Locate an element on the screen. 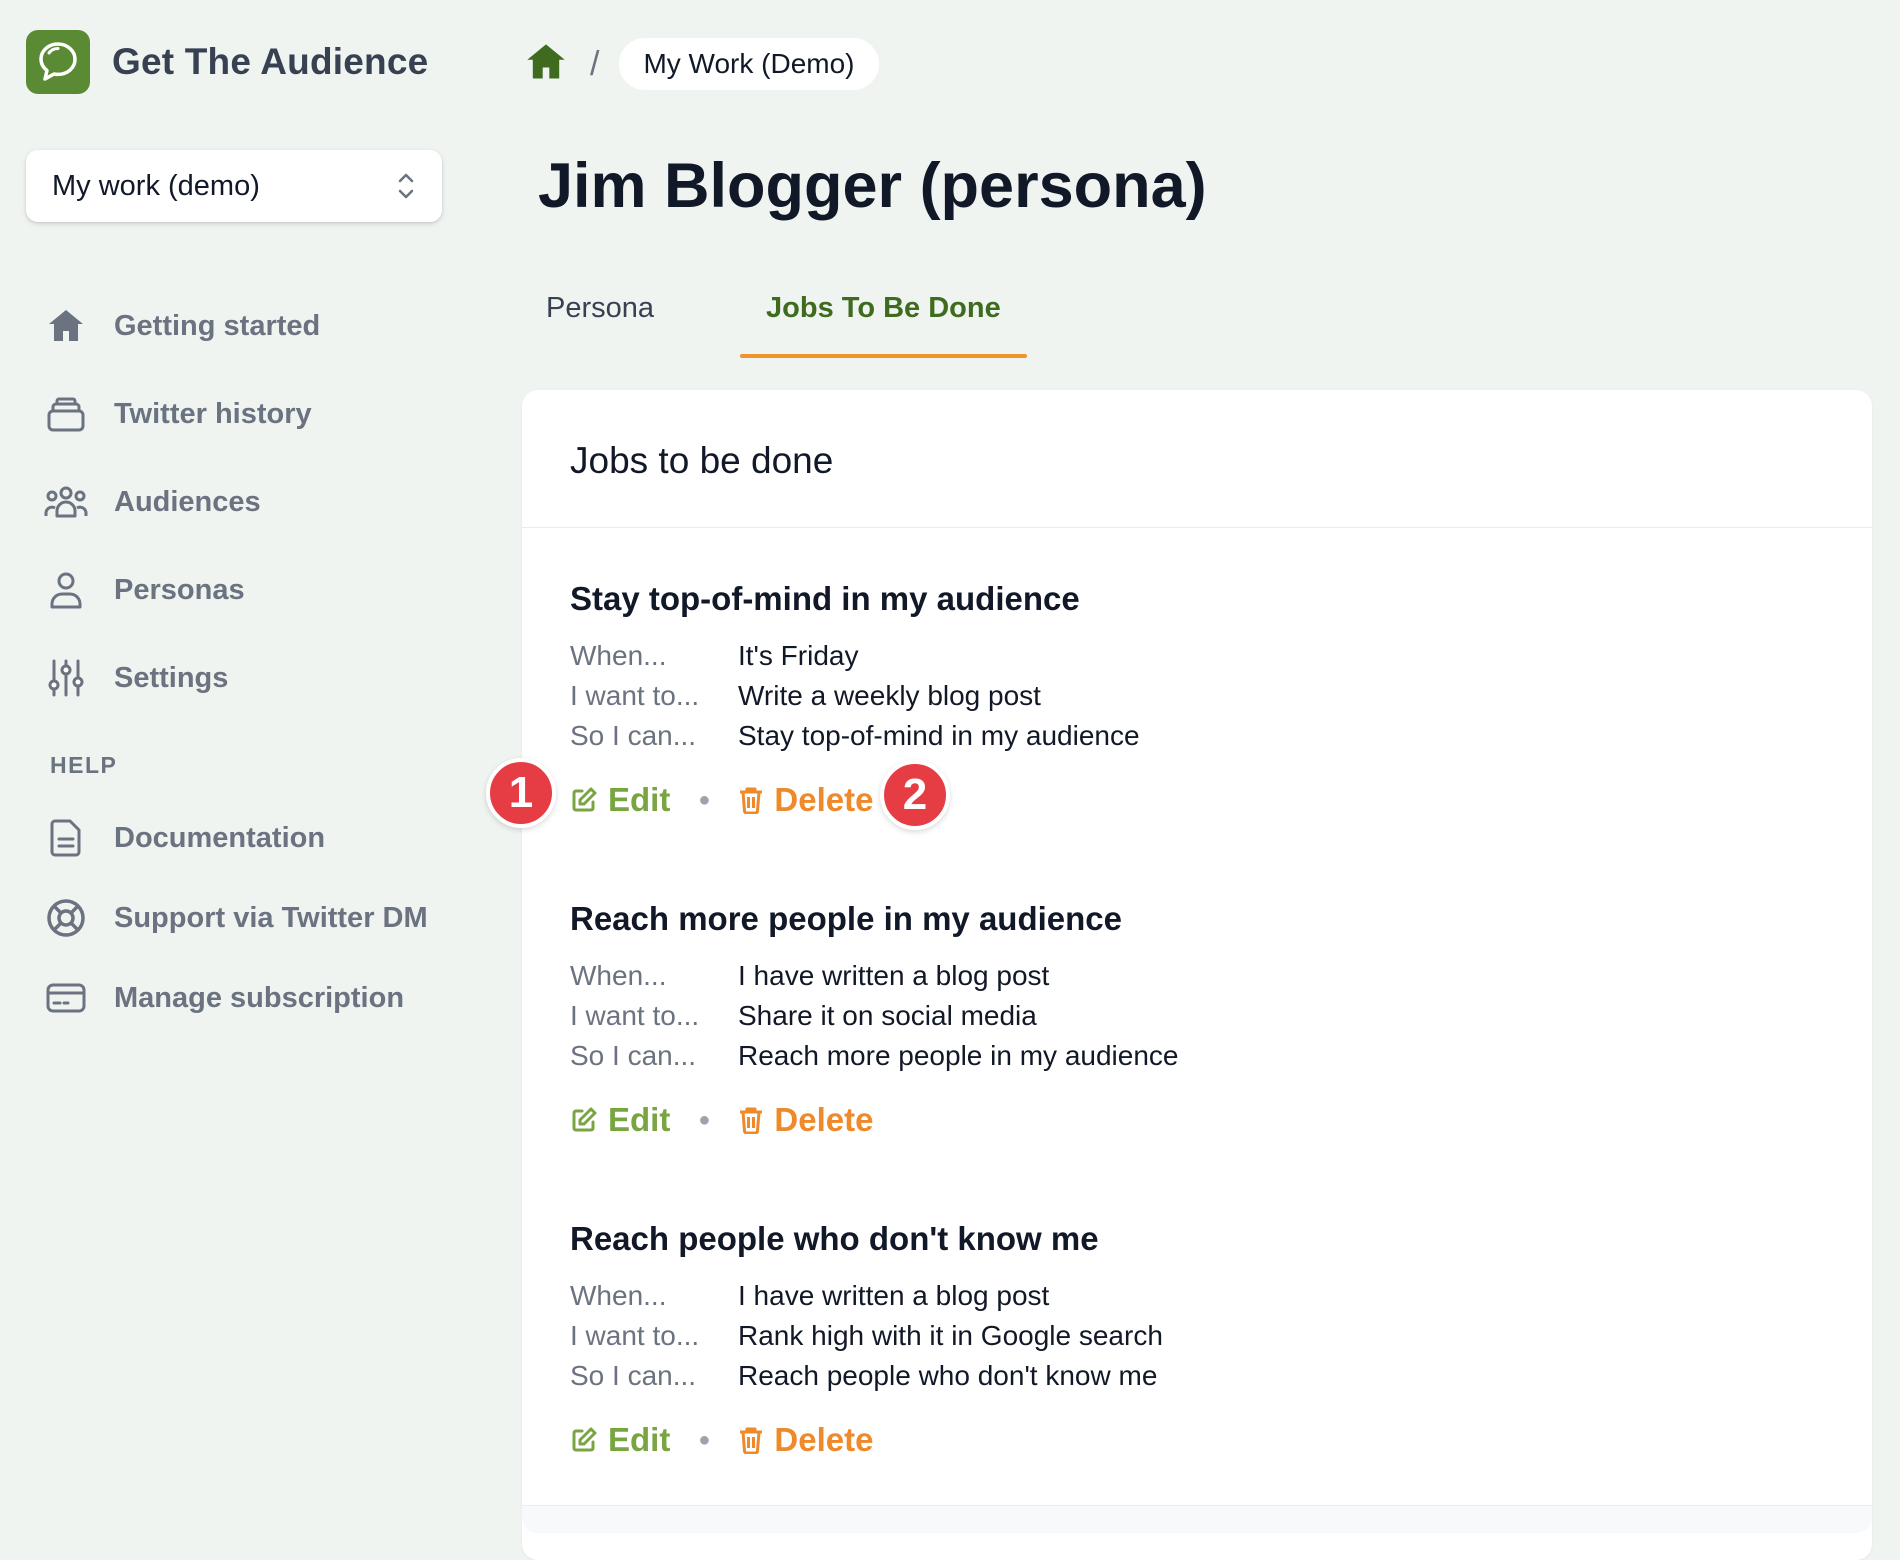 The image size is (1900, 1560). job-title: Reach people who don't know me is located at coordinates (834, 1238).